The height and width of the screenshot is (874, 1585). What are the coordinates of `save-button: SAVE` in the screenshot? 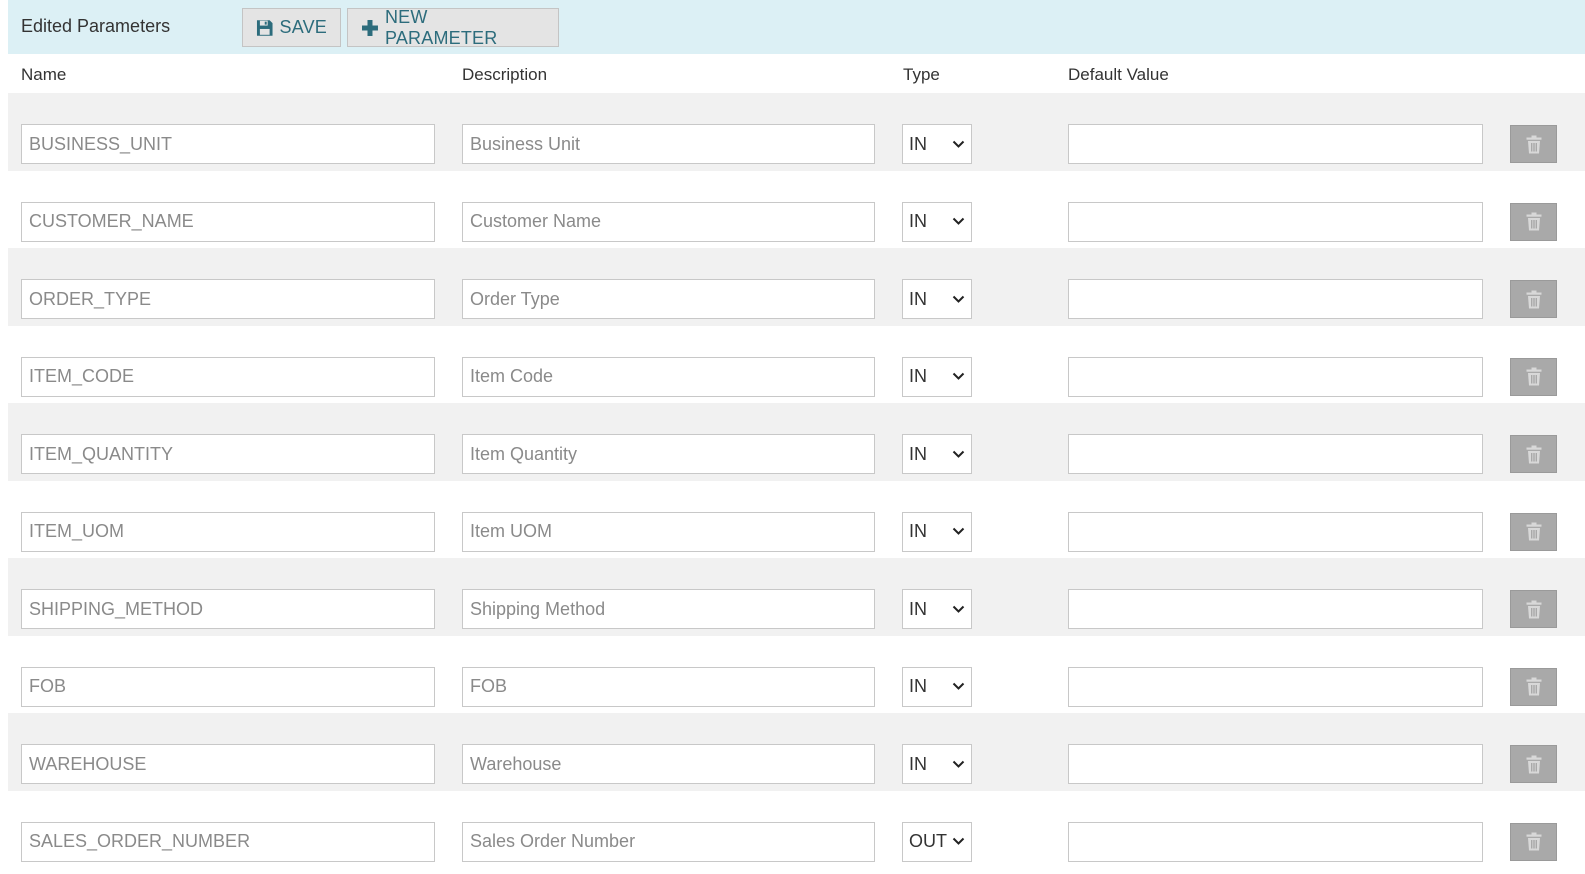 It's located at (291, 27).